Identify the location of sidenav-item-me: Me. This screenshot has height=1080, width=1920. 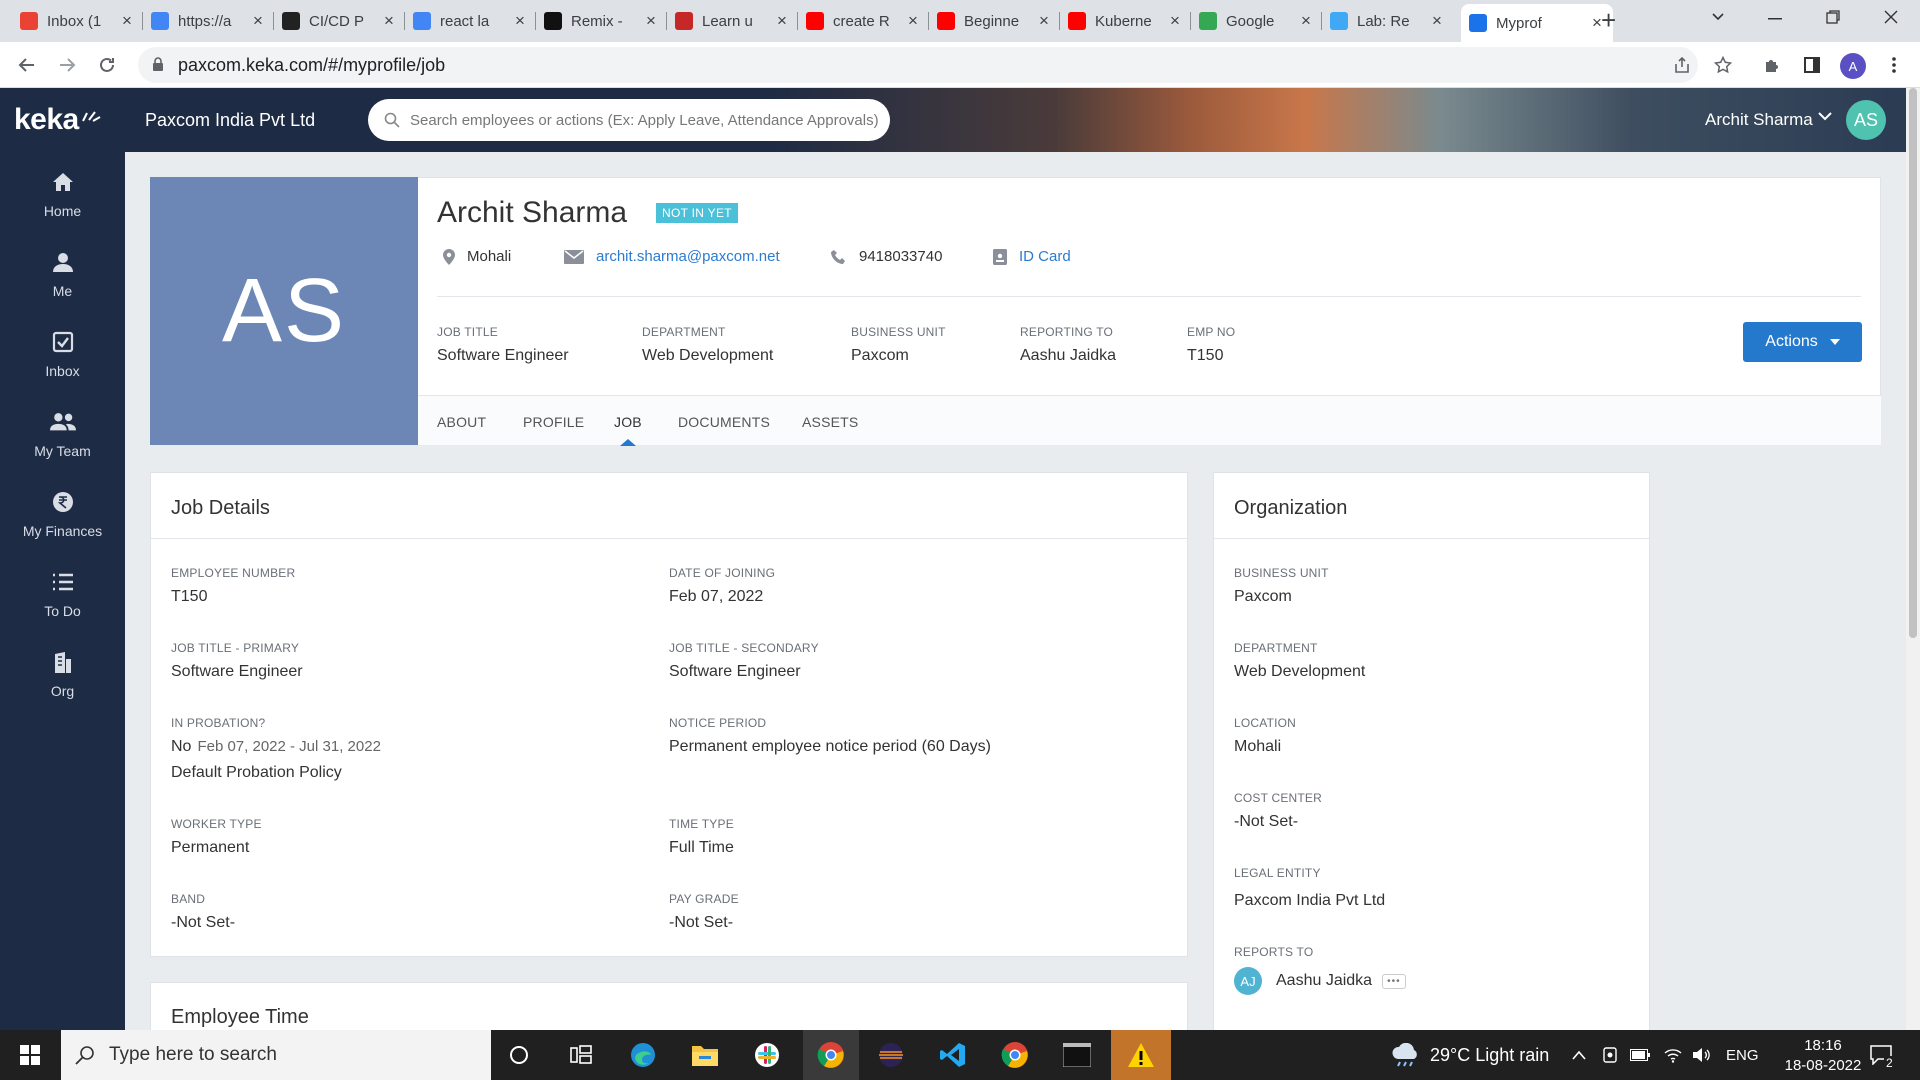
(62, 284).